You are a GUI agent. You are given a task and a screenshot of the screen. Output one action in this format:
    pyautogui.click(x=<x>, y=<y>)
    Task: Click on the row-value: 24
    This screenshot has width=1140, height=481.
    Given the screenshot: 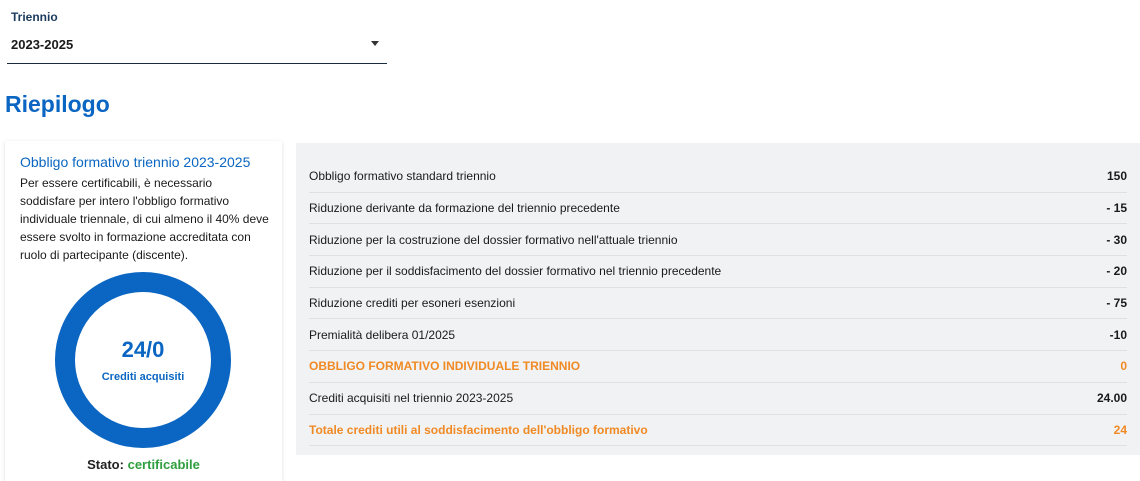 What is the action you would take?
    pyautogui.click(x=1120, y=429)
    